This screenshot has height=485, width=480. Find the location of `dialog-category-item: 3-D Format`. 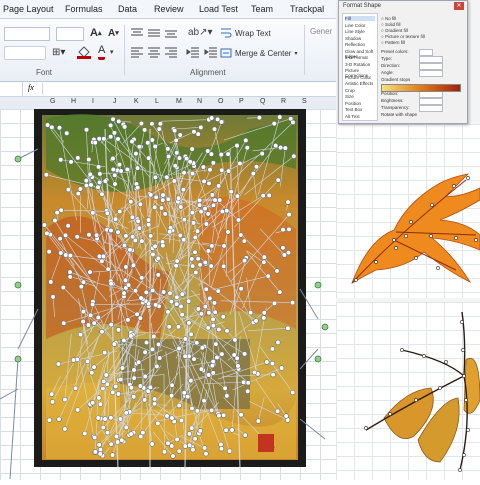

dialog-category-item: 3-D Format is located at coordinates (356, 57).